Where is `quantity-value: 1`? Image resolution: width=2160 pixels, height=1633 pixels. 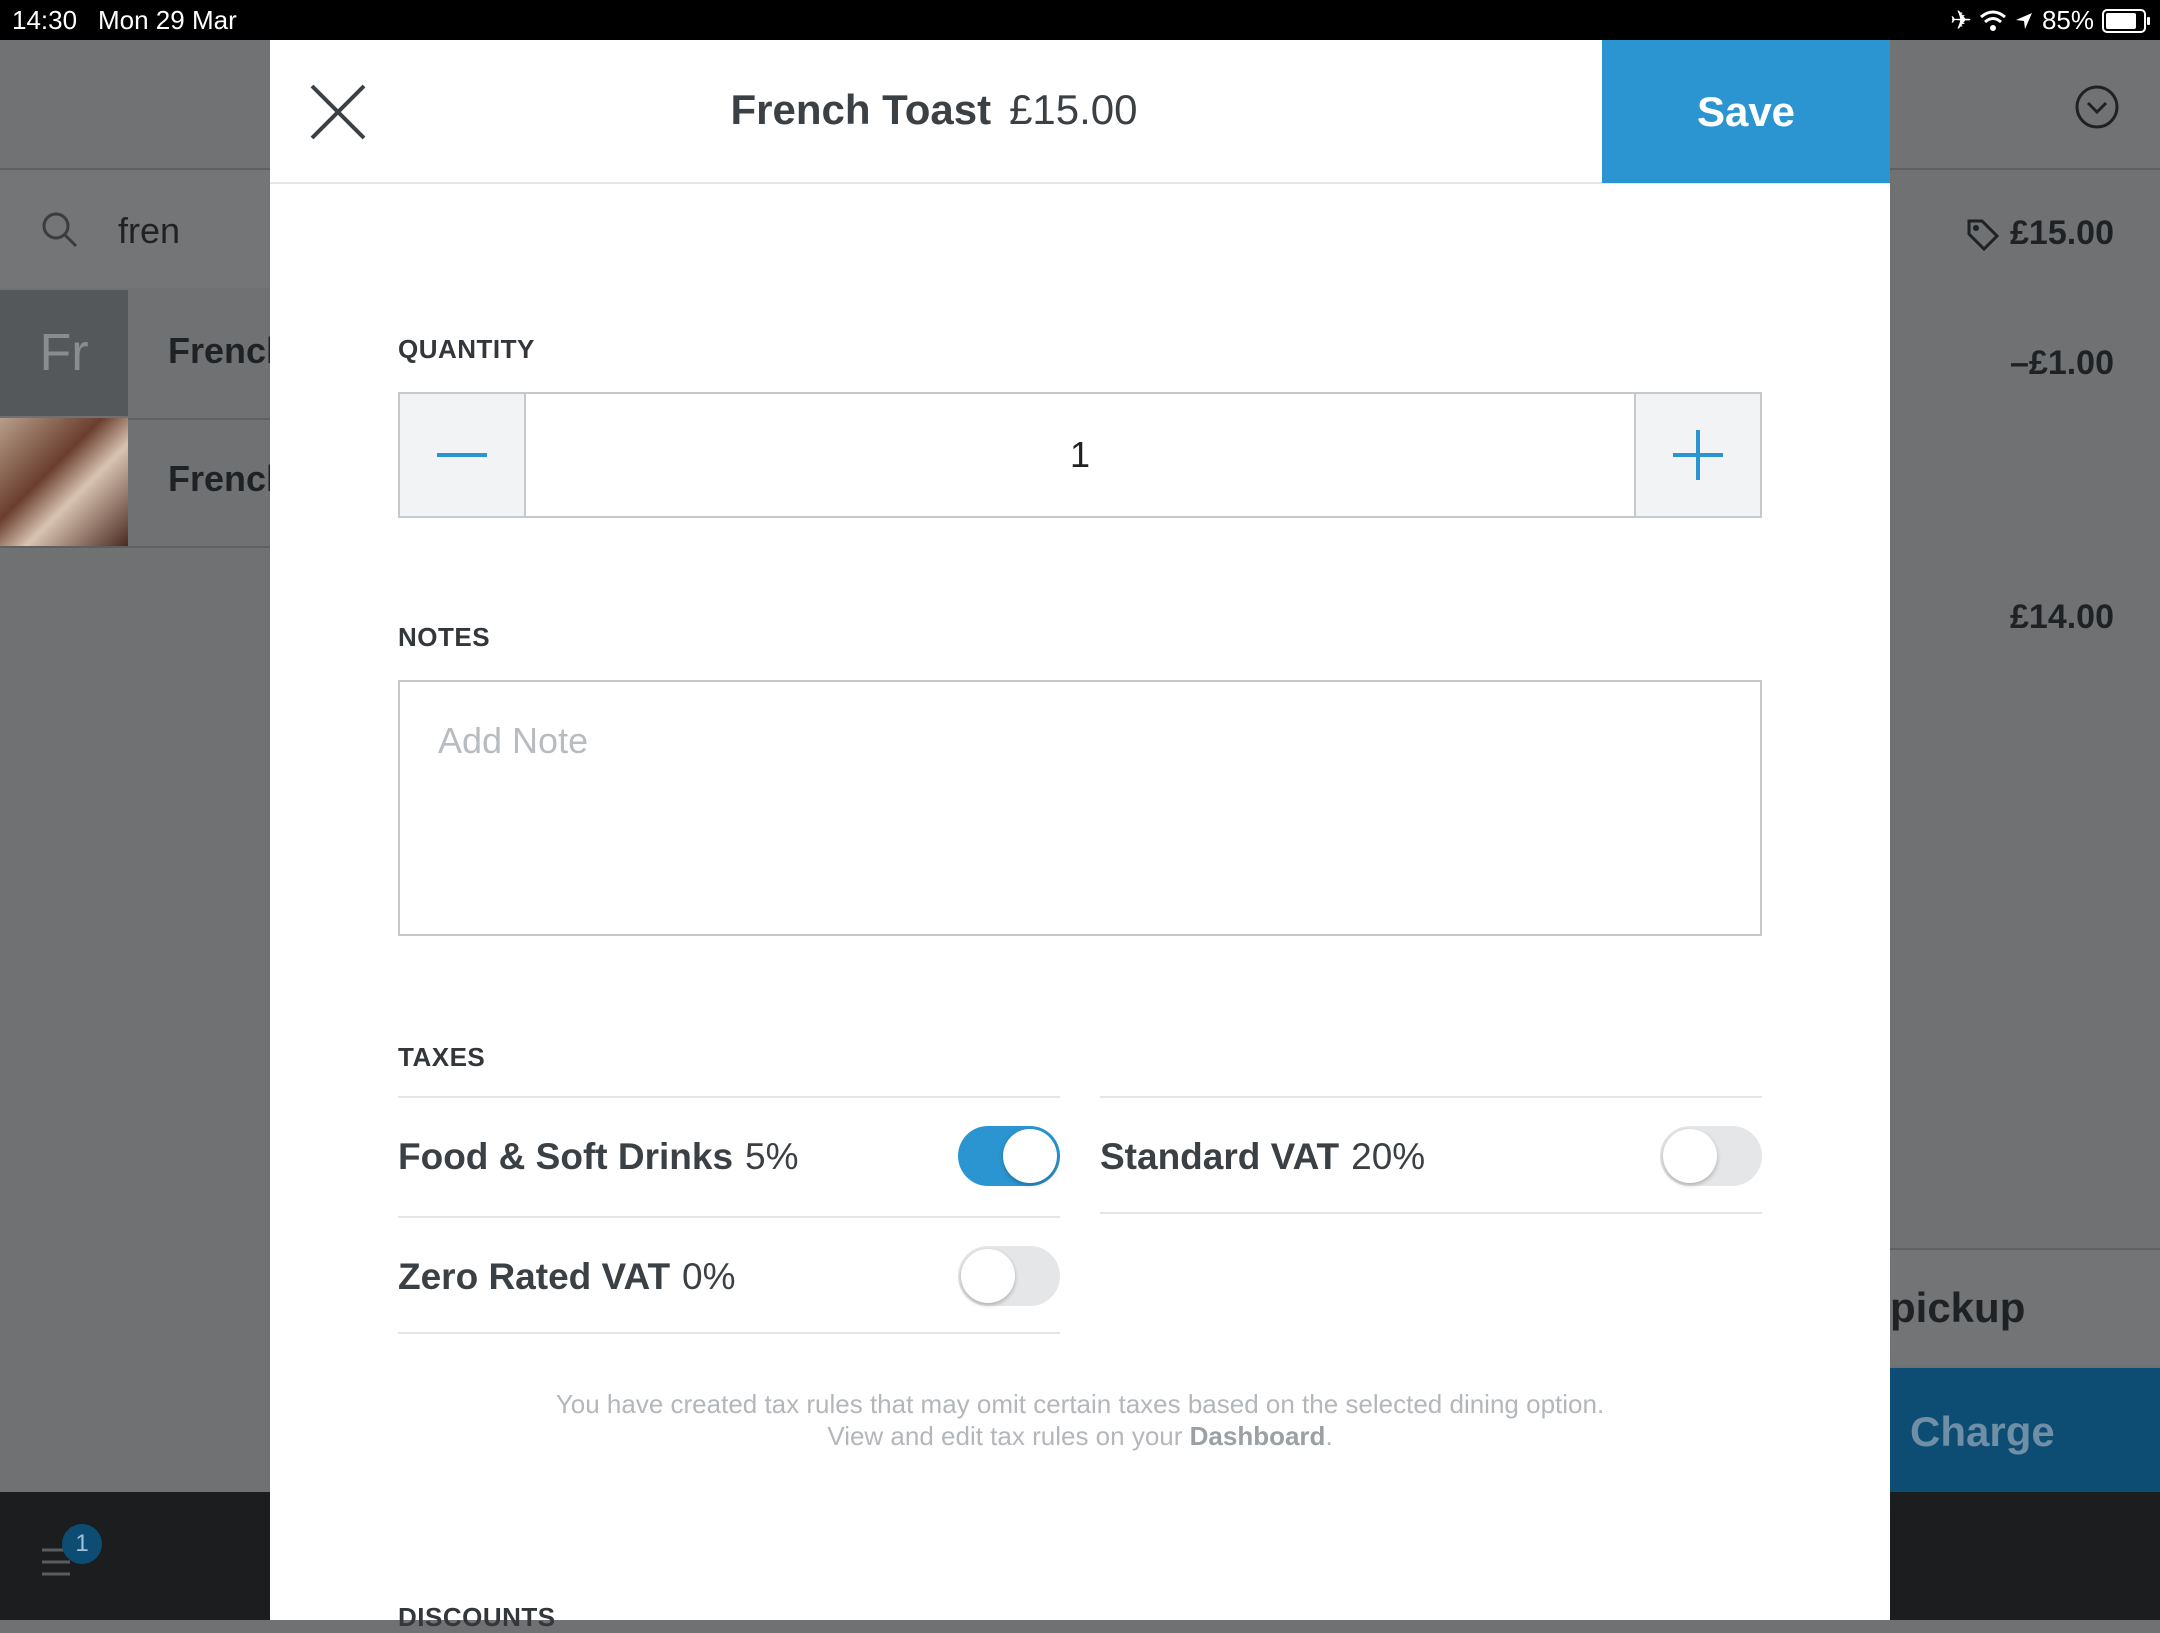 quantity-value: 1 is located at coordinates (1080, 455).